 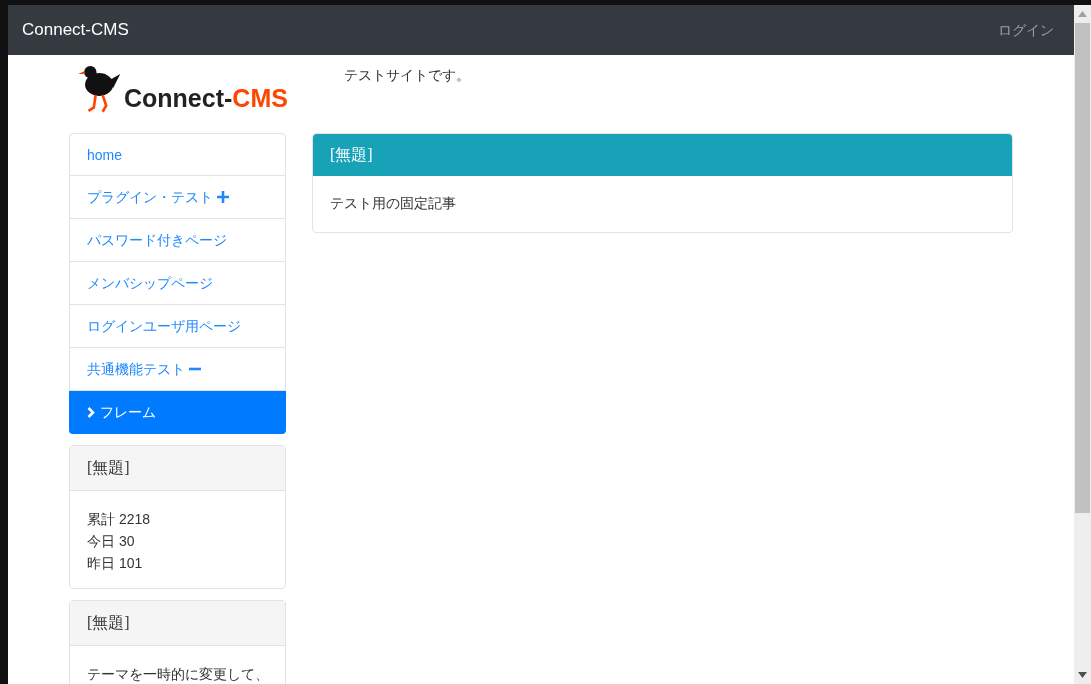 What do you see at coordinates (1026, 30) in the screenshot?
I see `login-link: ログイン` at bounding box center [1026, 30].